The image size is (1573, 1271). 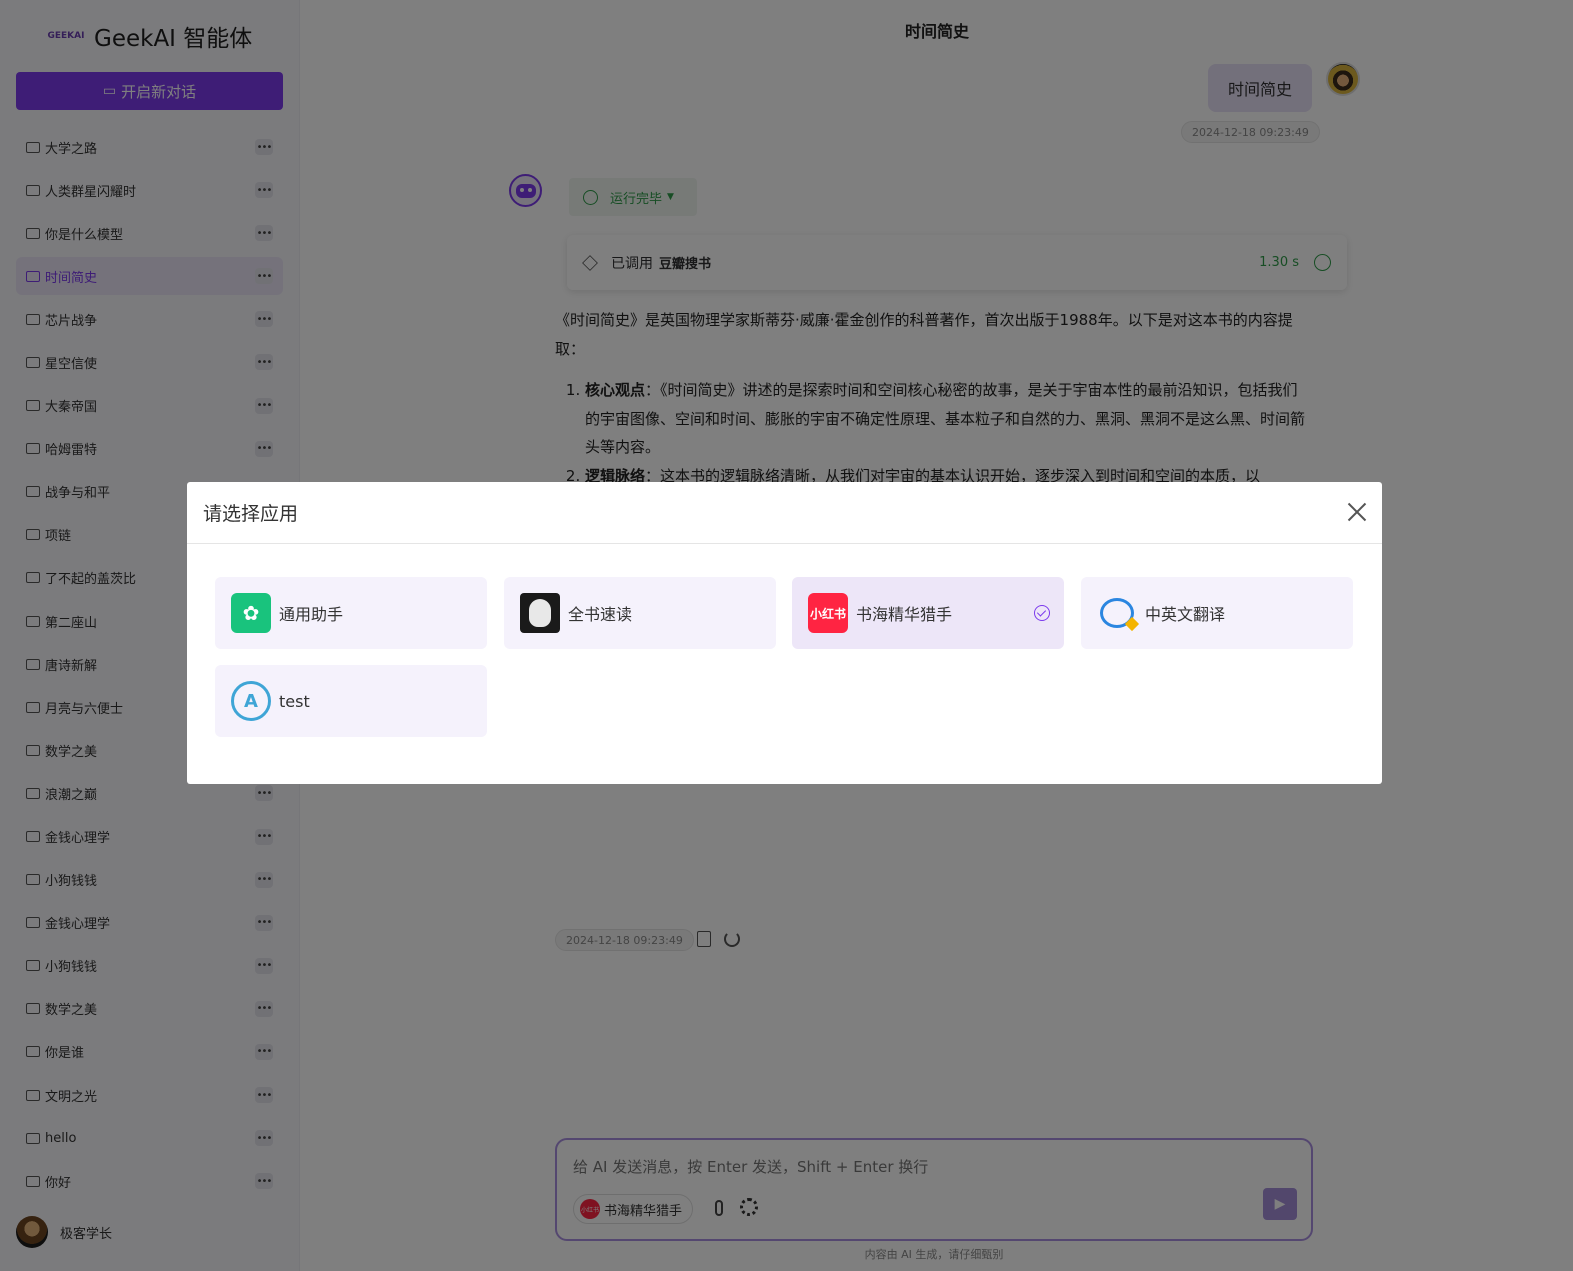 I want to click on selected-check-icon, so click(x=1042, y=613).